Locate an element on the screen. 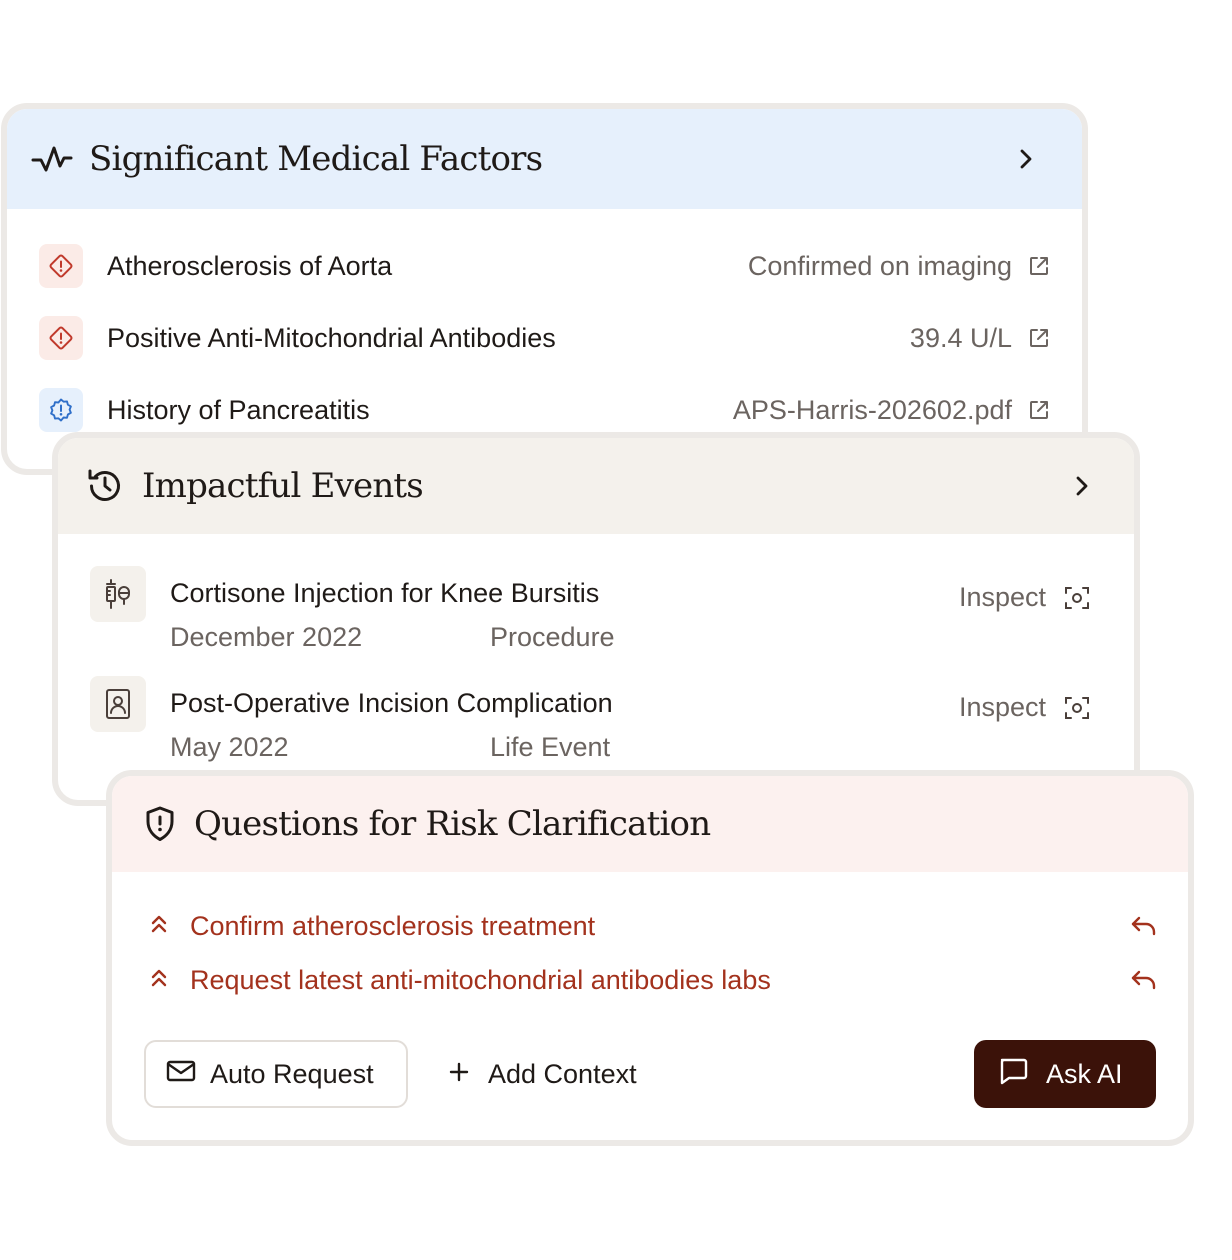 The image size is (1232, 1260). event-type: Procedure is located at coordinates (552, 637).